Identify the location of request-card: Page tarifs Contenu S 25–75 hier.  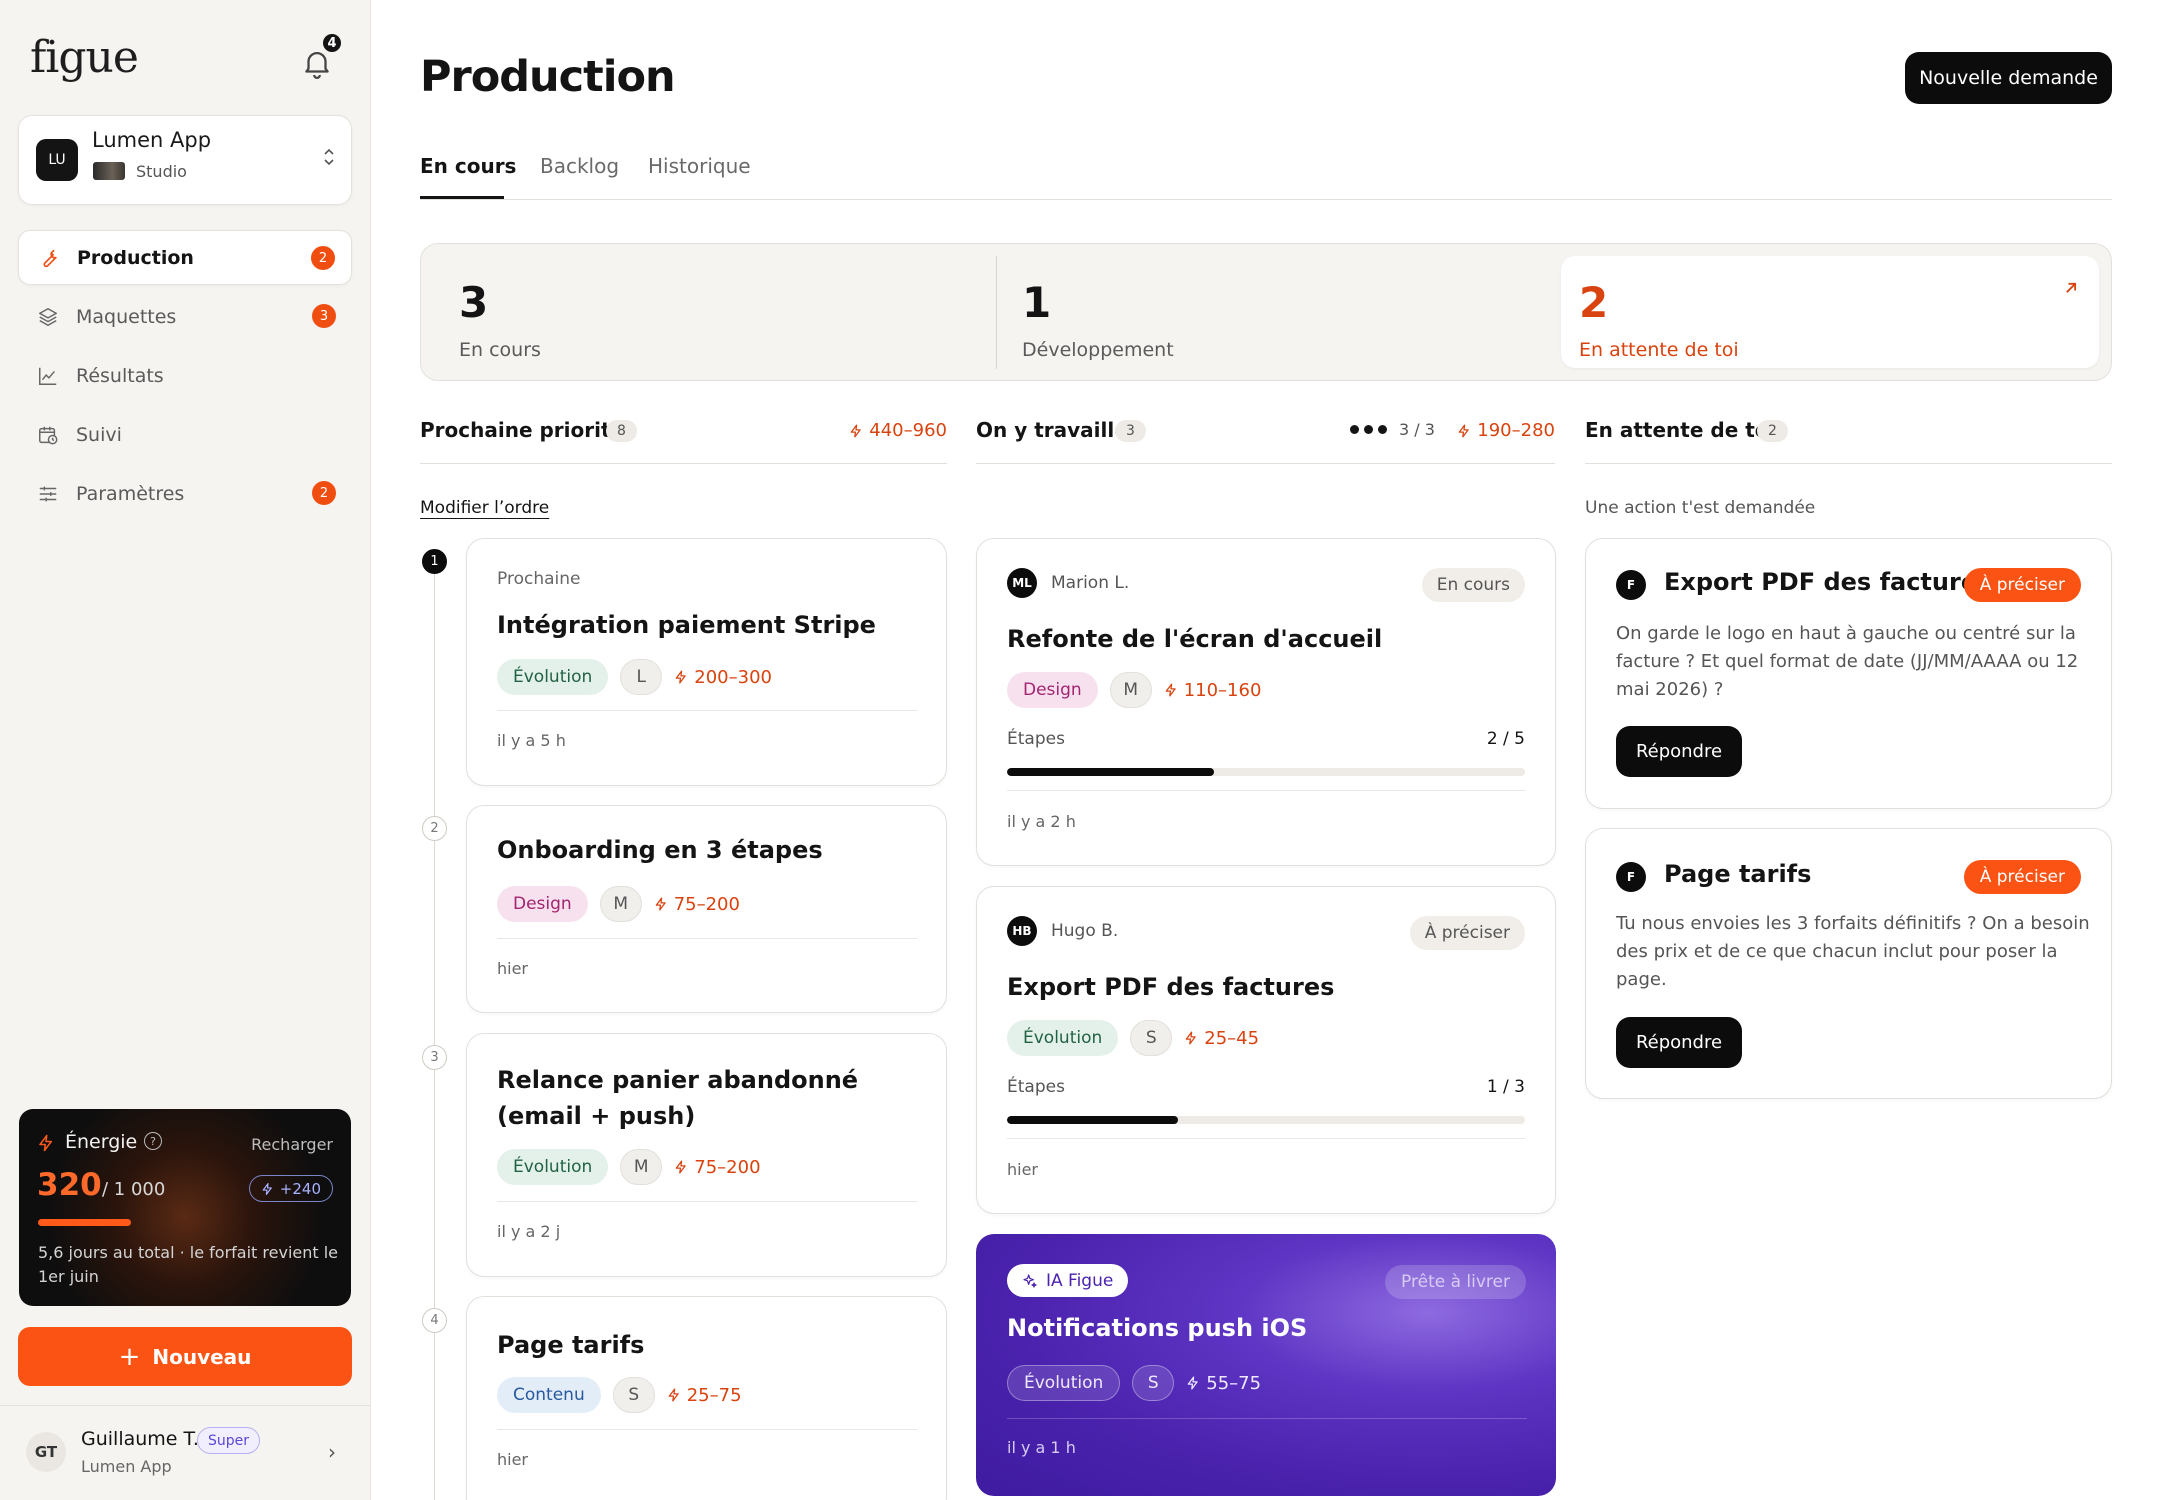
(706, 1398).